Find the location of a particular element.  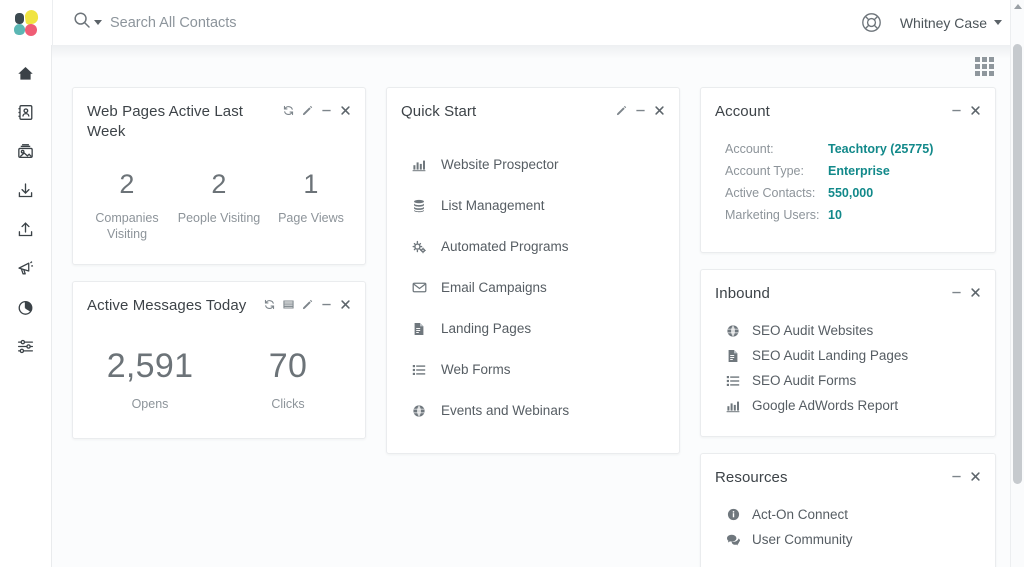

list-item-label: Act-On Connect is located at coordinates (800, 514).